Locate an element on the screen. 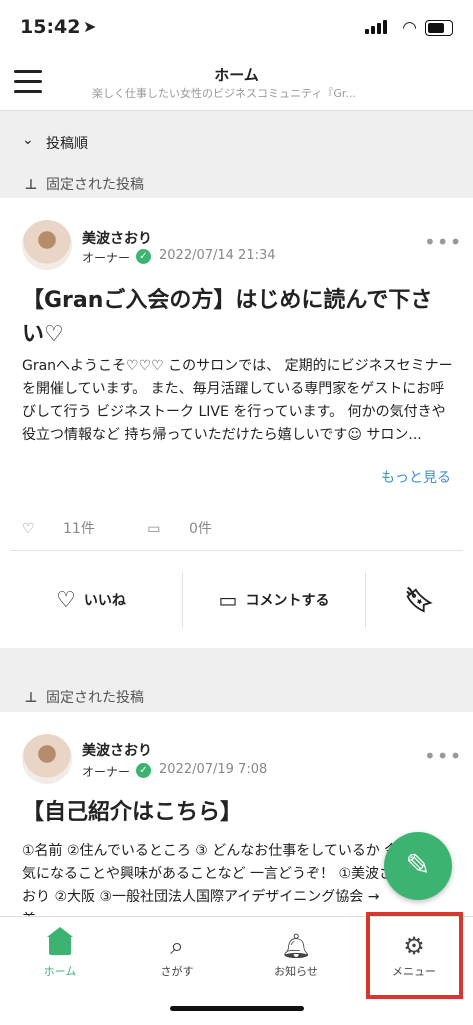 This screenshot has height=1025, width=473. heart-outline-icon: ♡ is located at coordinates (28, 529).